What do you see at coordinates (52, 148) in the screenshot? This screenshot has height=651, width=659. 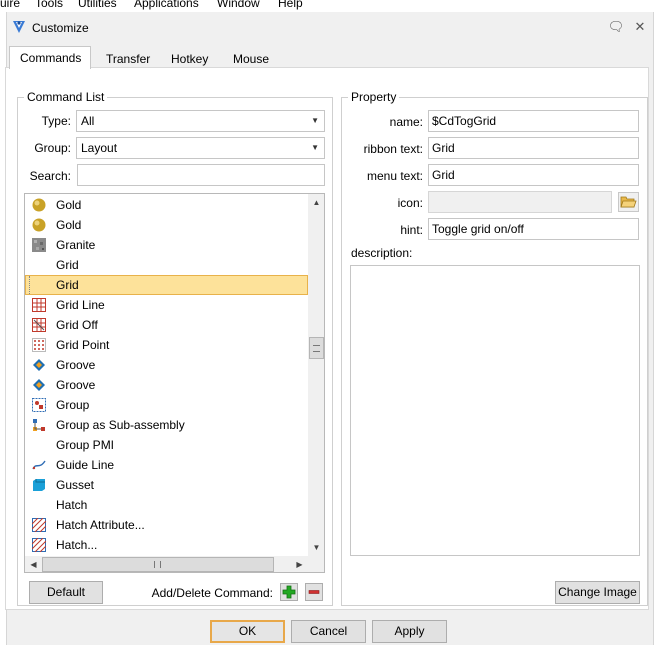 I see `group-label: Group:` at bounding box center [52, 148].